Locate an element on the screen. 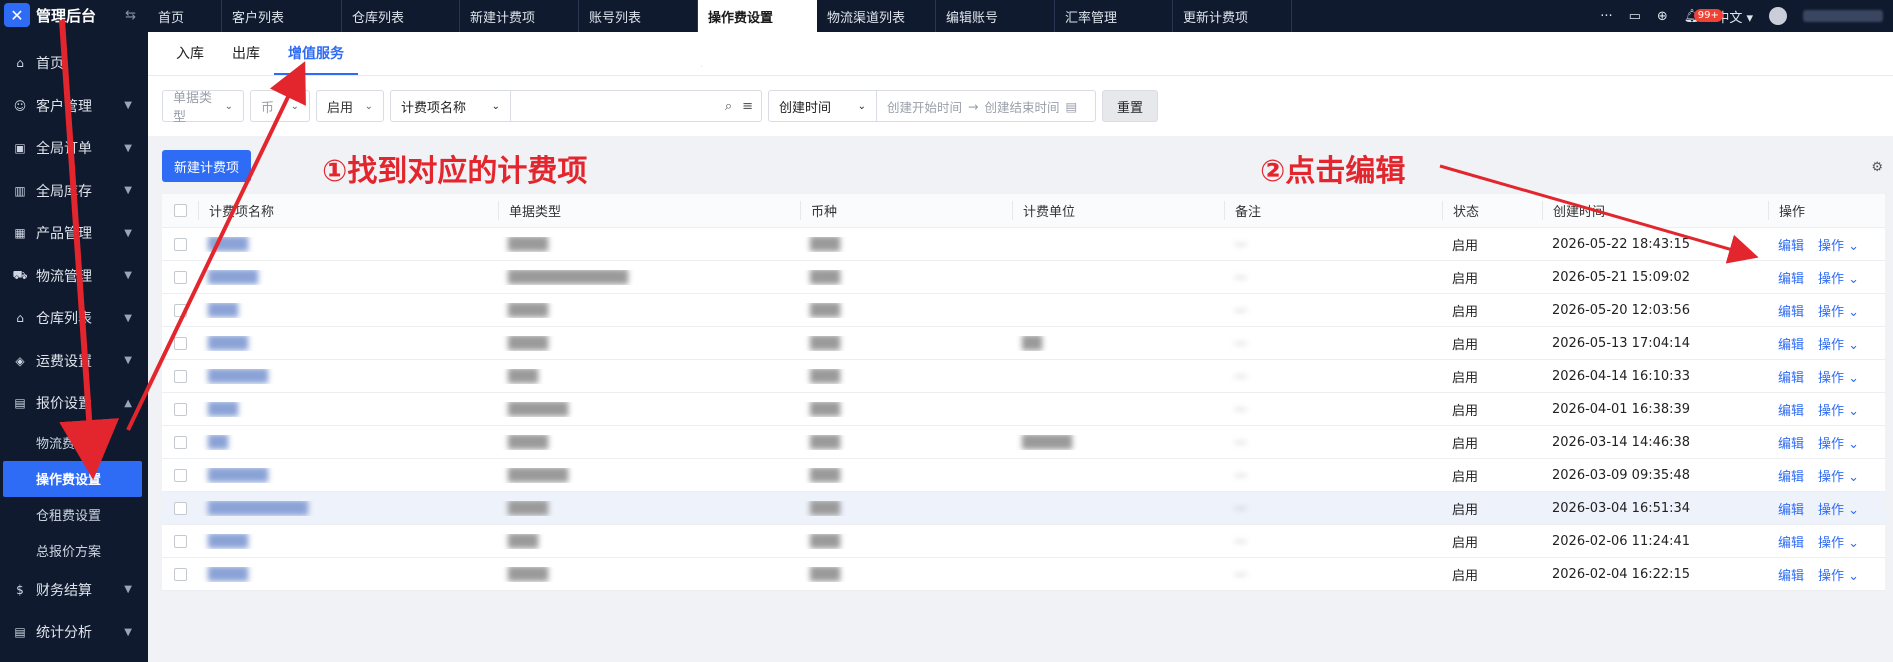 The image size is (1893, 662). search-input: ⌕ ≡ is located at coordinates (636, 106).